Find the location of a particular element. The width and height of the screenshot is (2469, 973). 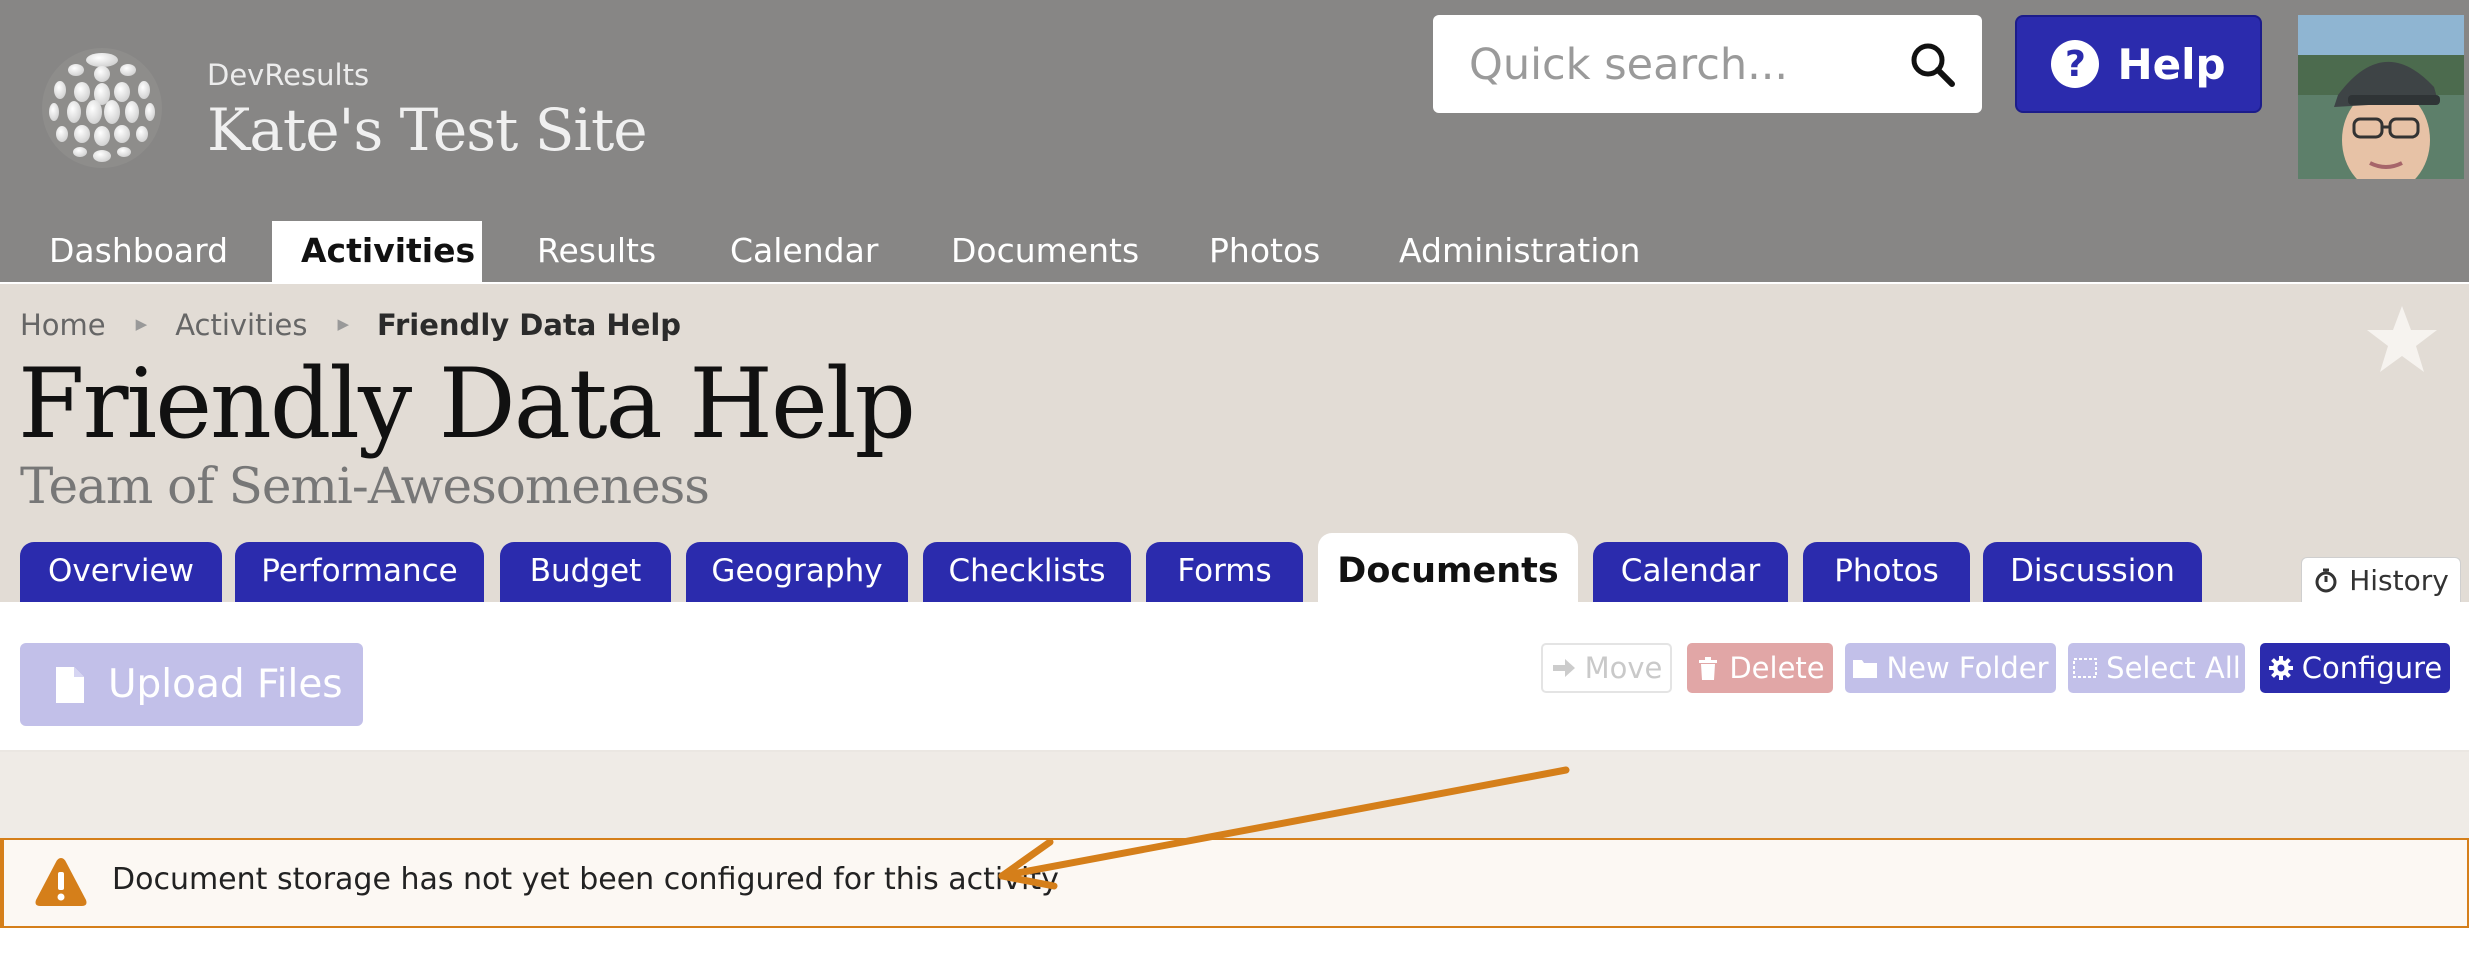

tab-overview: Overview is located at coordinates (121, 572).